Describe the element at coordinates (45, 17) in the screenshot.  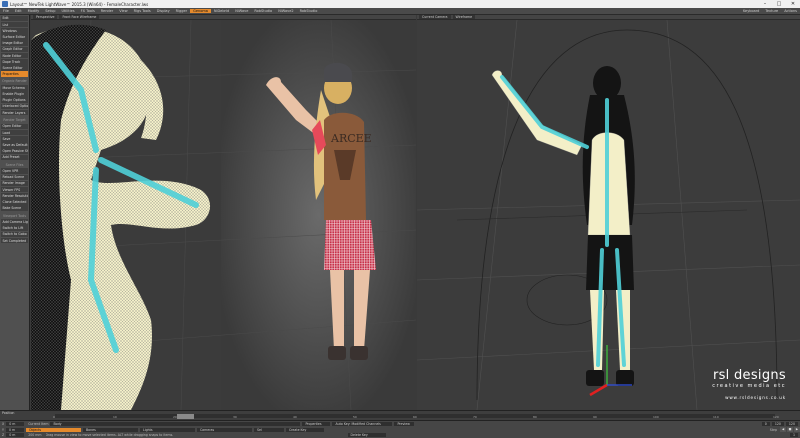
I see `left-view-type-select: Perspective` at that location.